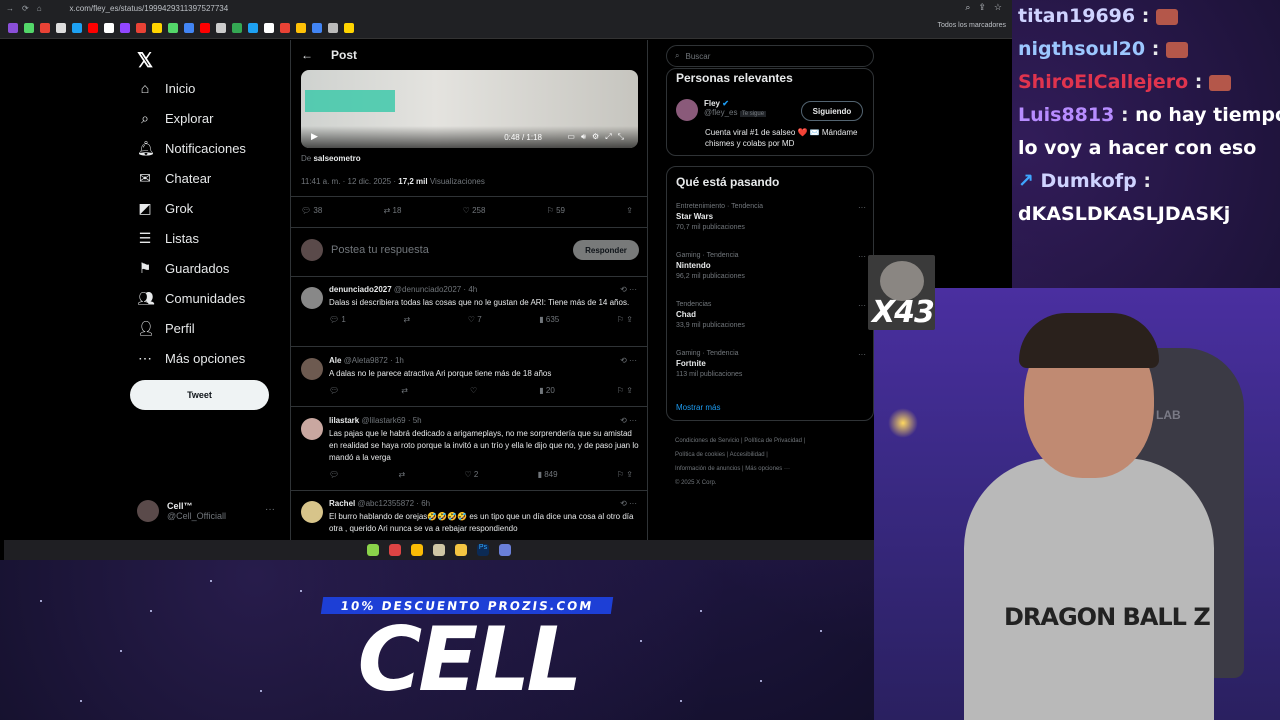  Describe the element at coordinates (191, 148) in the screenshot. I see `sidebar-item-notificaciones: 🔔︎ Notificaciones` at that location.